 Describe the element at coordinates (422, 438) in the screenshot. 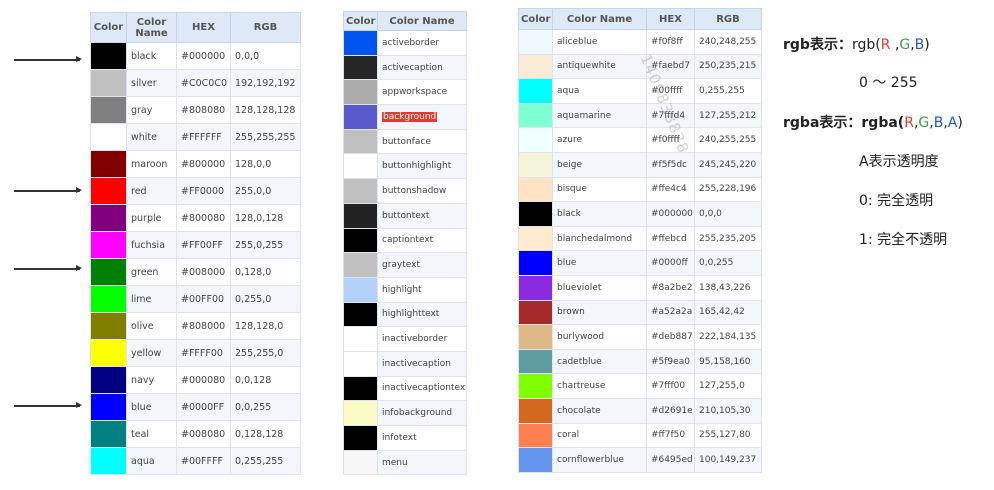

I see `color-name-cell: infotext` at that location.